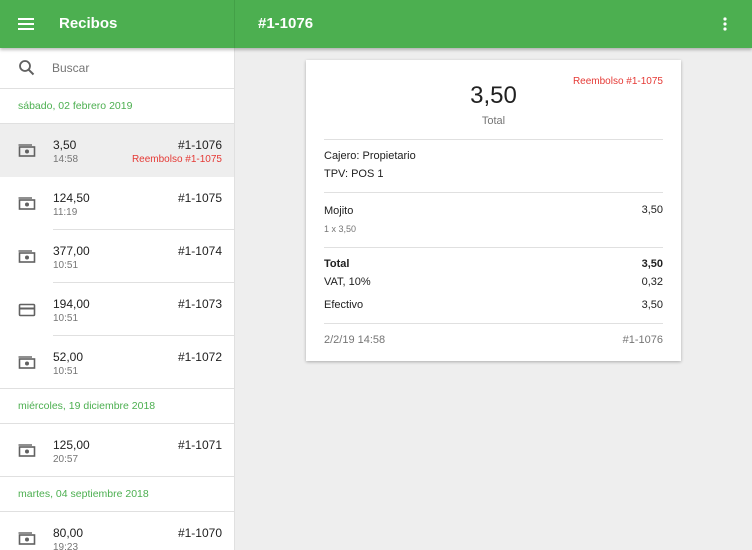 The image size is (752, 550). Describe the element at coordinates (117, 203) in the screenshot. I see `receipt-row: 124,50 11:19 #1-1075` at that location.